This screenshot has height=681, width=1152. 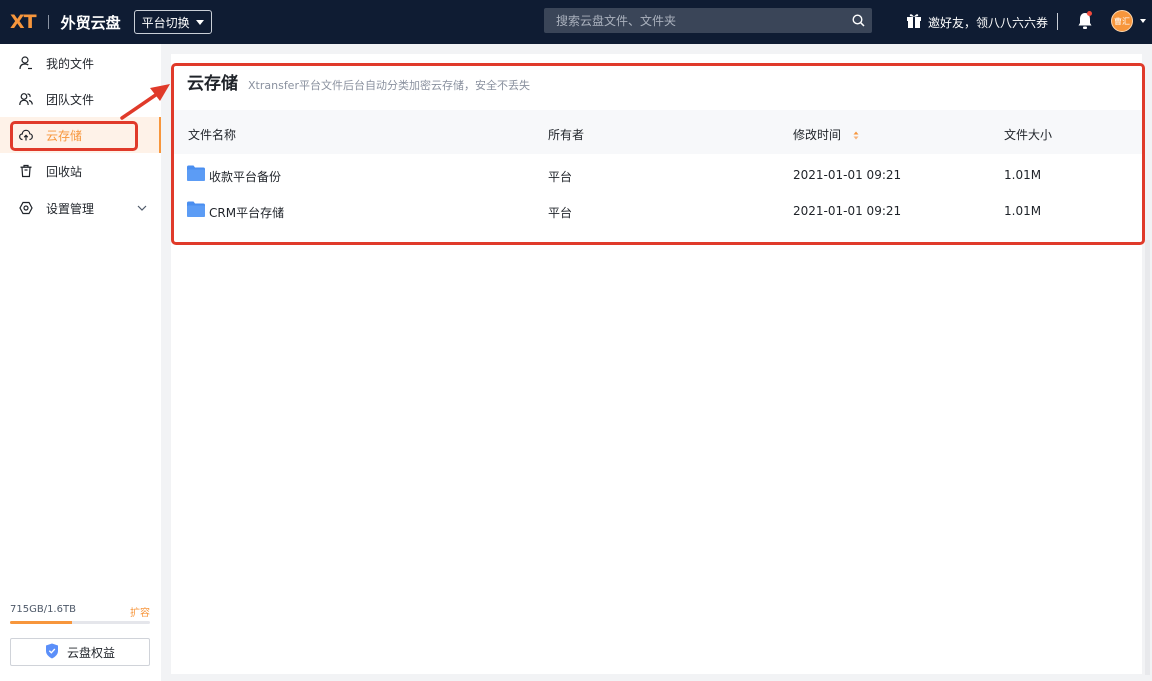 I want to click on sidebar-item-recycle-bin: 回收站, so click(x=80, y=171).